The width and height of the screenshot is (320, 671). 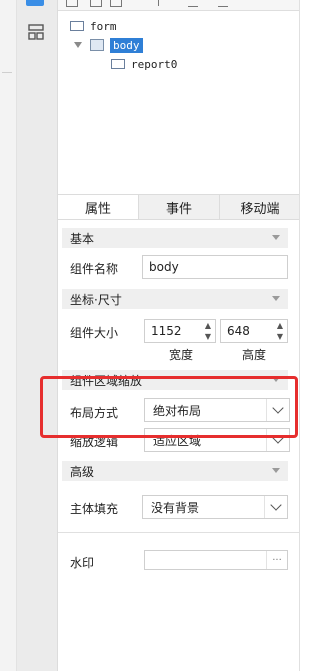 I want to click on panel-border, so click(x=299, y=335).